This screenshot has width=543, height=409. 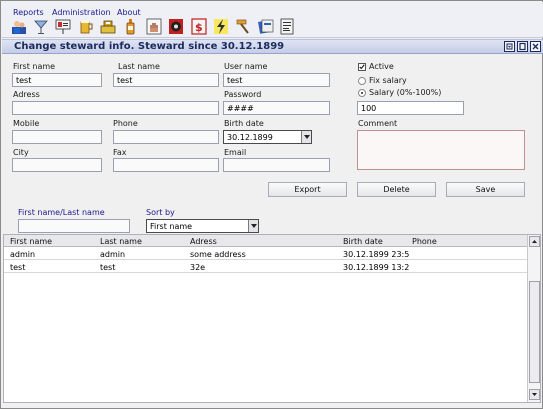 What do you see at coordinates (57, 137) in the screenshot?
I see `mobile-field` at bounding box center [57, 137].